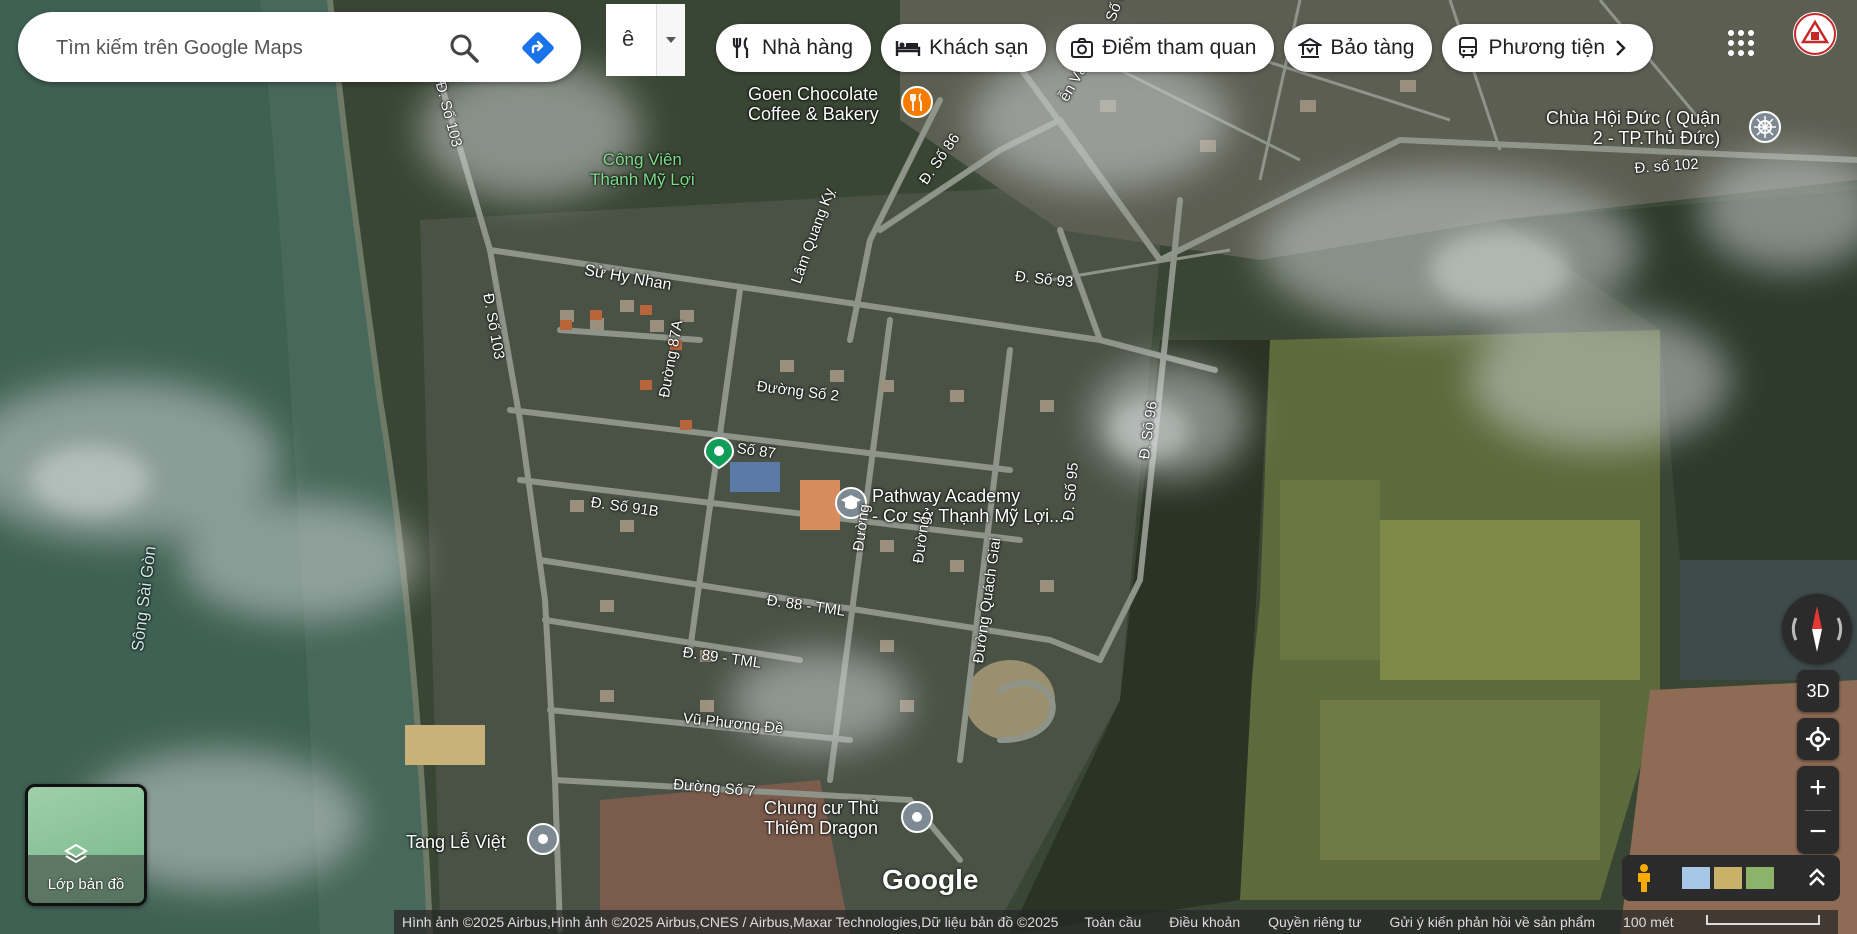 This screenshot has width=1857, height=934. I want to click on bed-icon, so click(908, 48).